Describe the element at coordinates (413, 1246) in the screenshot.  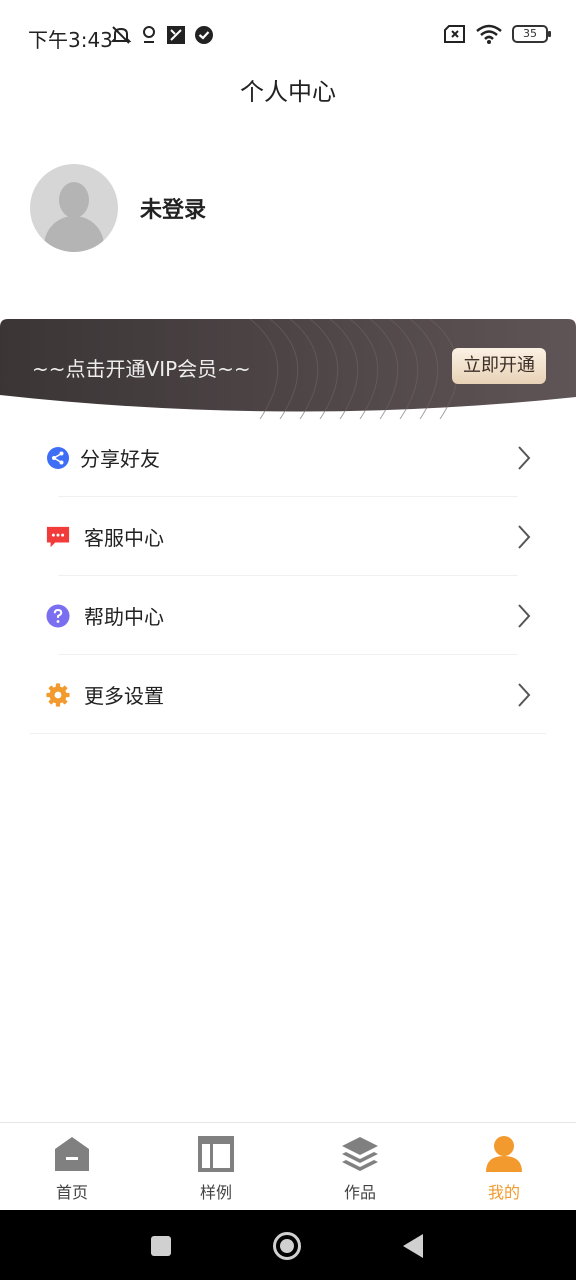
I see `back-icon` at that location.